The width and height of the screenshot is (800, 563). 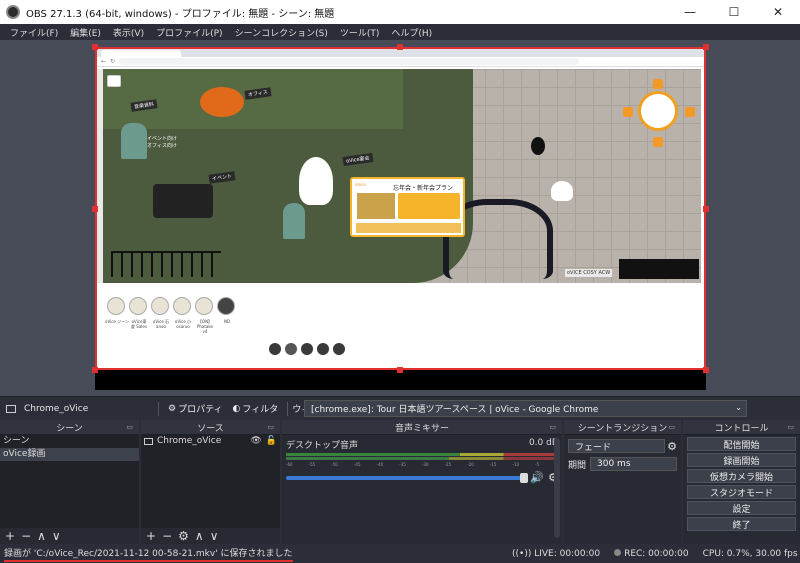 I want to click on scenes-title: シーン, so click(x=69, y=428).